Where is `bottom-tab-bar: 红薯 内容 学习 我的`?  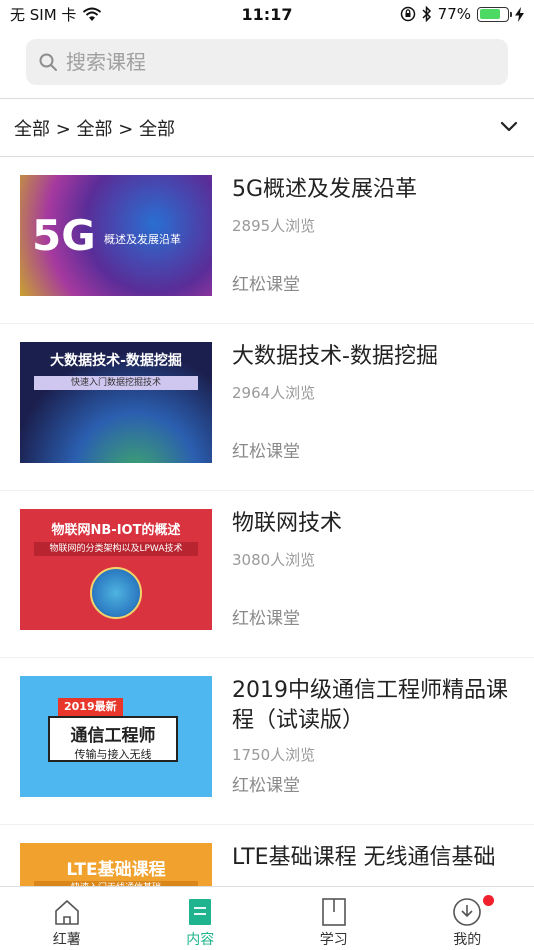
bottom-tab-bar: 红薯 内容 学习 我的 is located at coordinates (267, 918).